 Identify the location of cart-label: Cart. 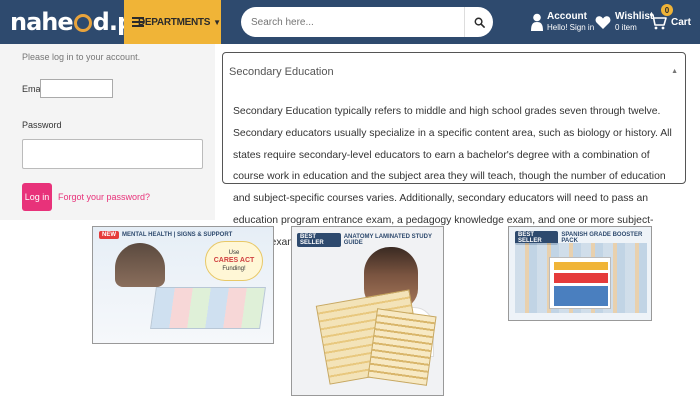
(681, 22).